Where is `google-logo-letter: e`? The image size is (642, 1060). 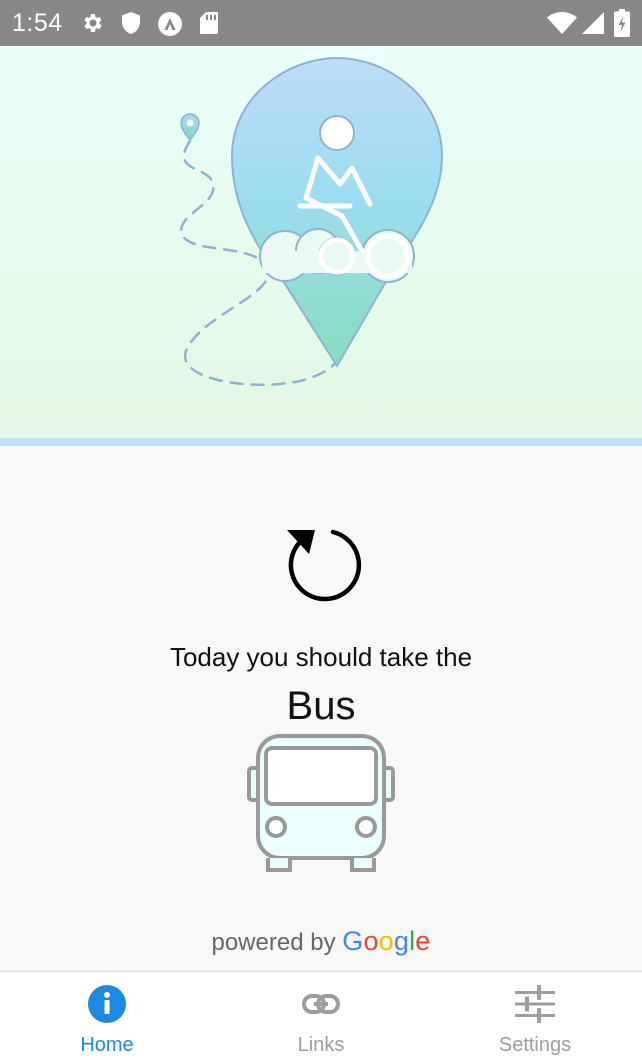 google-logo-letter: e is located at coordinates (423, 941).